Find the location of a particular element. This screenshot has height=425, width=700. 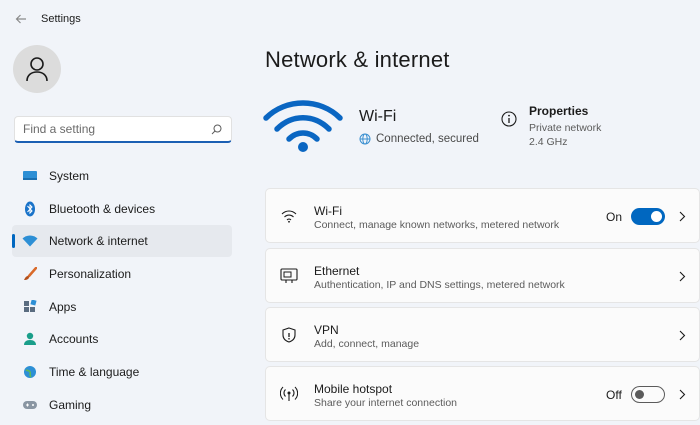

gamepad-icon is located at coordinates (30, 405).